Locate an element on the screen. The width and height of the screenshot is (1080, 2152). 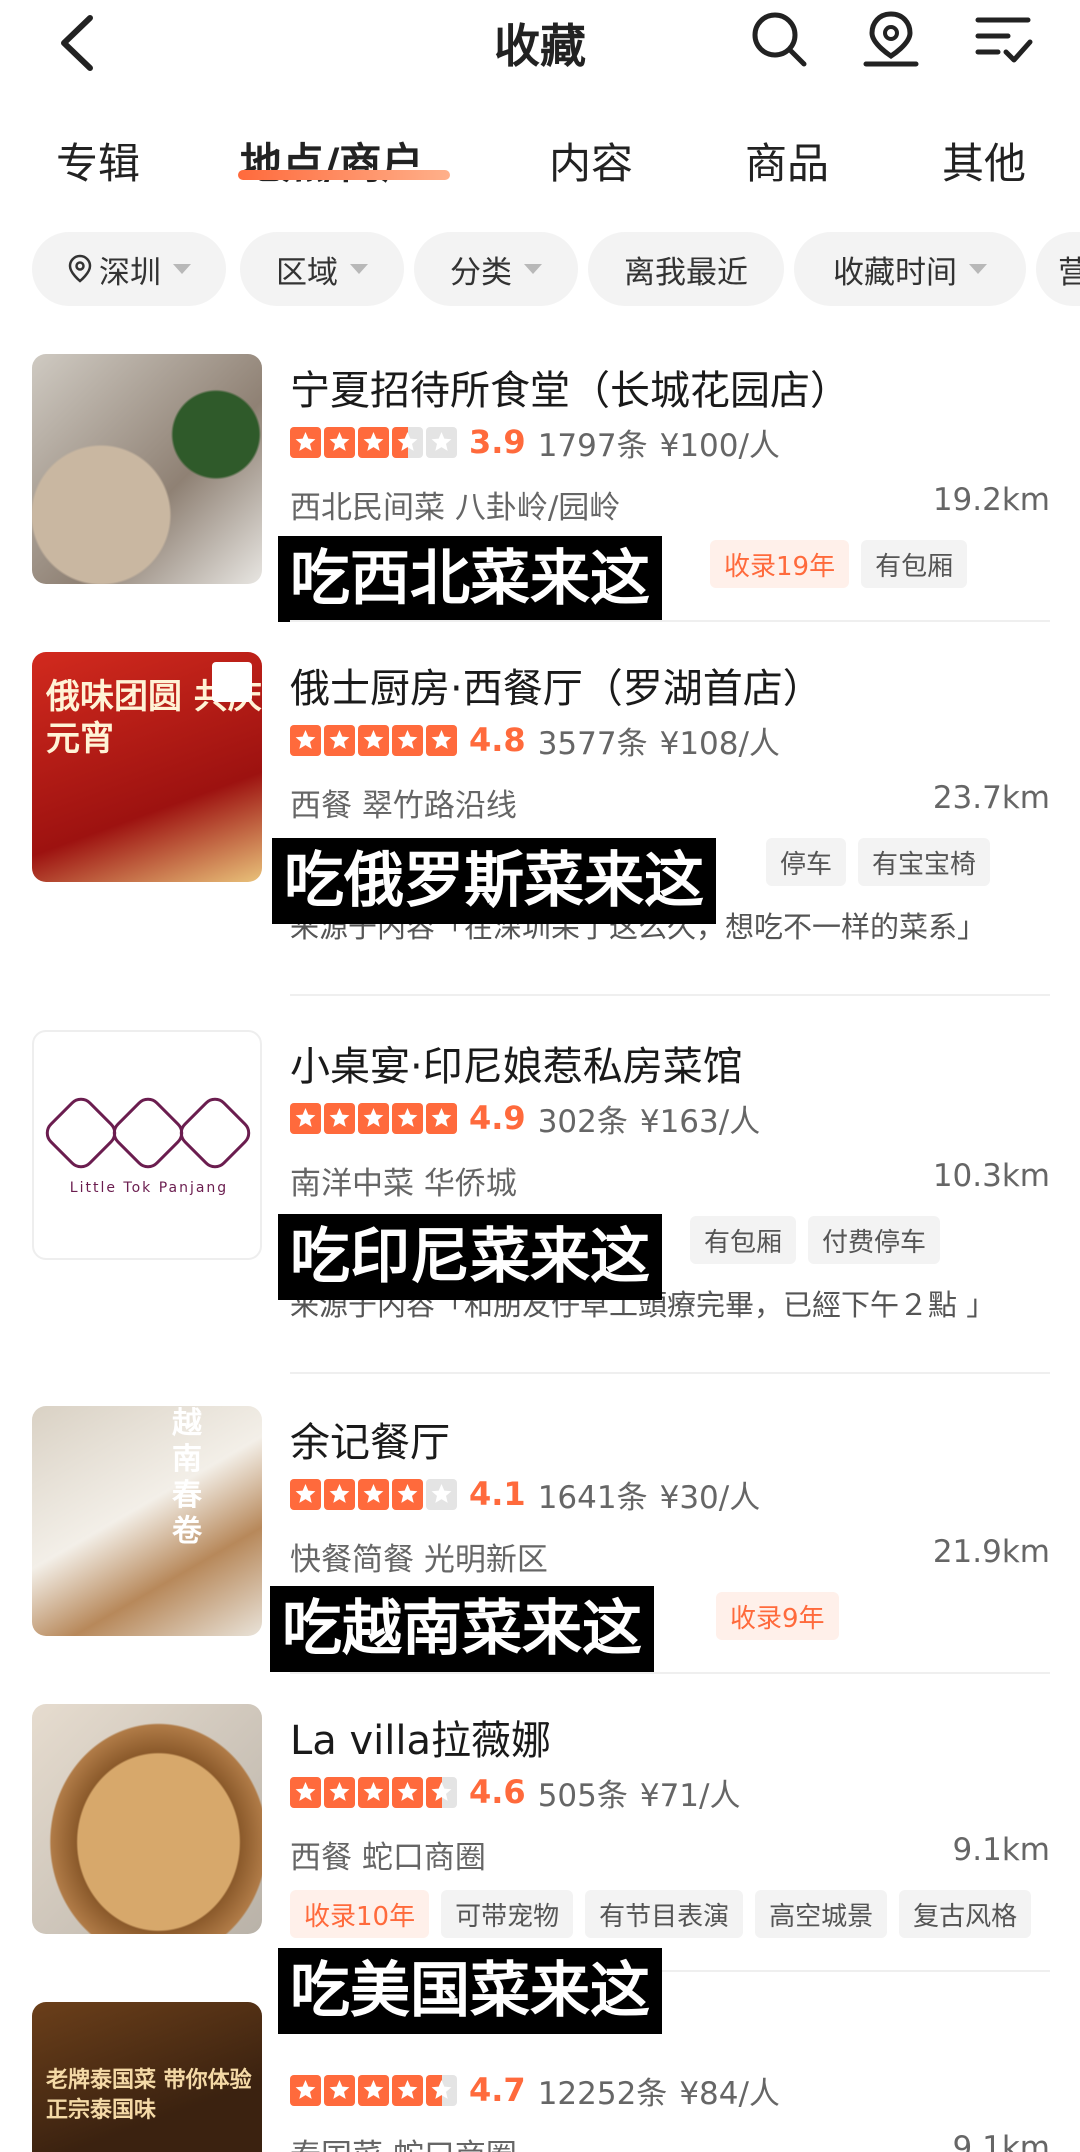
tag: 收录9年 is located at coordinates (777, 1616).